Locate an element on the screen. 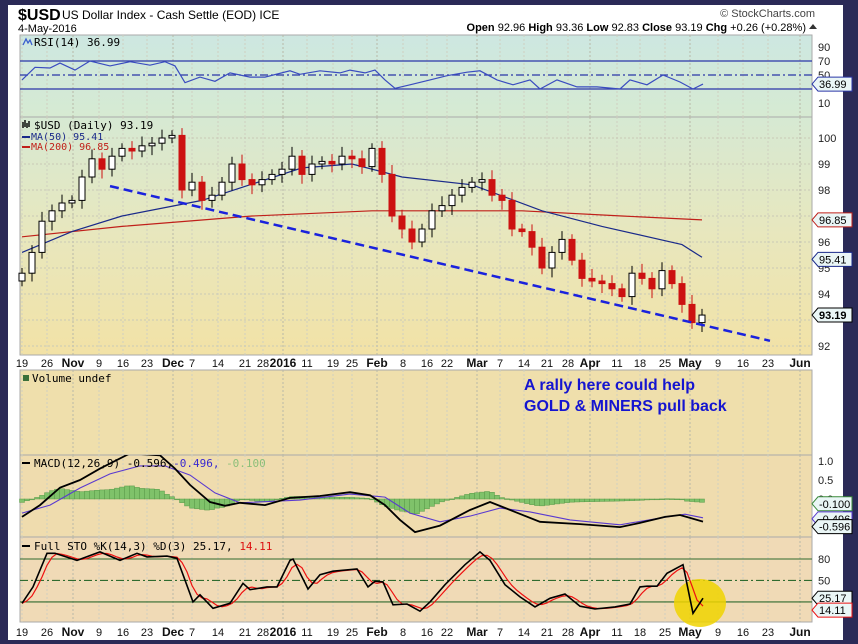  macd-hist-tag: -0.100 is located at coordinates (832, 504).